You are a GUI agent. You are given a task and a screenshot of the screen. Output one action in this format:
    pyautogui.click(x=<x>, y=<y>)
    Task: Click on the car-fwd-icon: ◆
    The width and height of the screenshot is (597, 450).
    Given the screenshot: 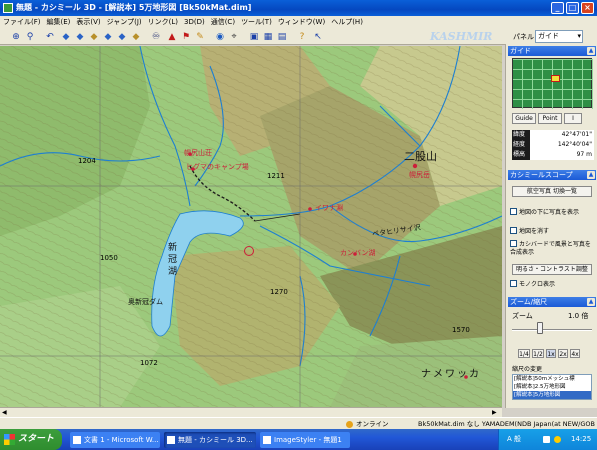 What is the action you would take?
    pyautogui.click(x=122, y=37)
    